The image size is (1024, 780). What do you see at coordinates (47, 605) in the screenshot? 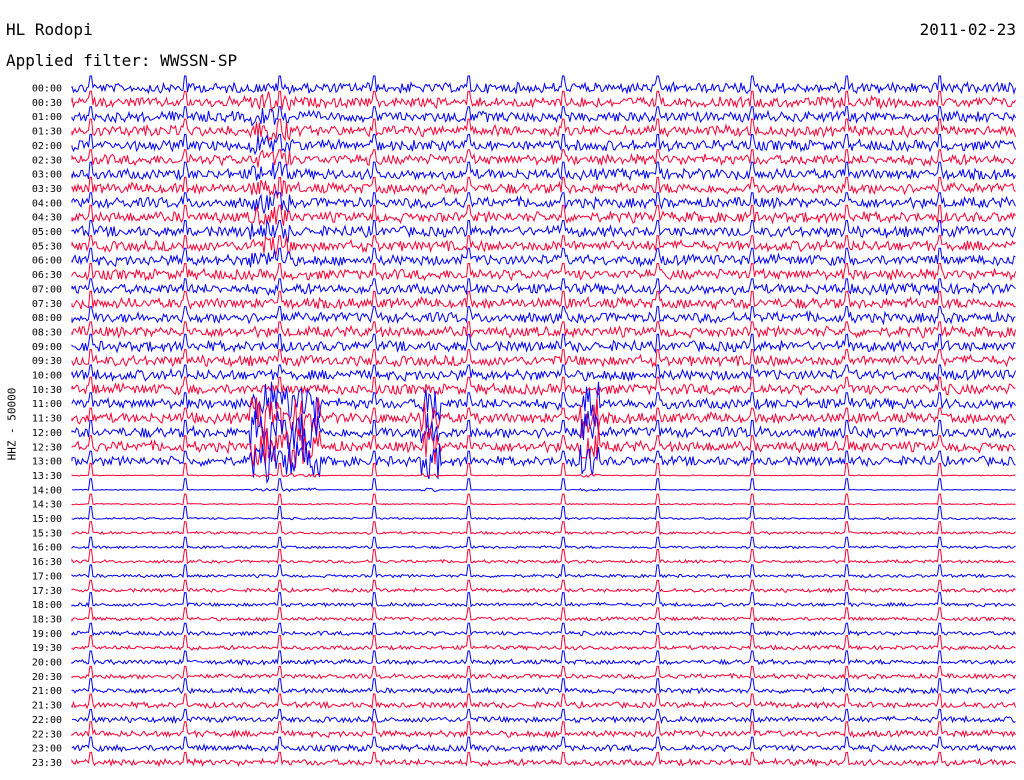
I see `time-label: 18:00` at bounding box center [47, 605].